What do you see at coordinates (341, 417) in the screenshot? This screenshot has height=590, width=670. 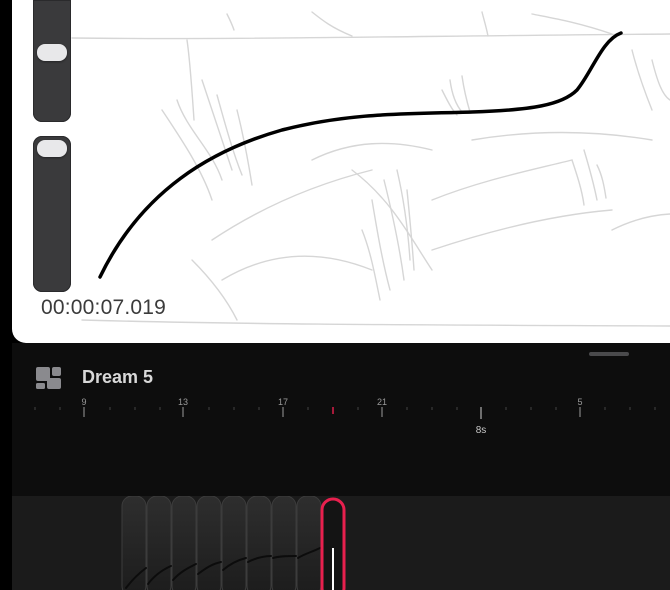 I see `frame-ruler: 9 13 17 21 5 8s` at bounding box center [341, 417].